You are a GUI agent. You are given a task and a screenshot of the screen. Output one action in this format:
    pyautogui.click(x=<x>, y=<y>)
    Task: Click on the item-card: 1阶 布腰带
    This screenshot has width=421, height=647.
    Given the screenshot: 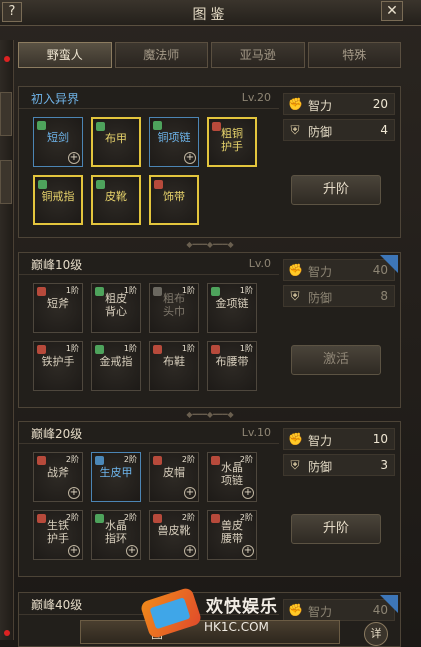 What is the action you would take?
    pyautogui.click(x=232, y=366)
    